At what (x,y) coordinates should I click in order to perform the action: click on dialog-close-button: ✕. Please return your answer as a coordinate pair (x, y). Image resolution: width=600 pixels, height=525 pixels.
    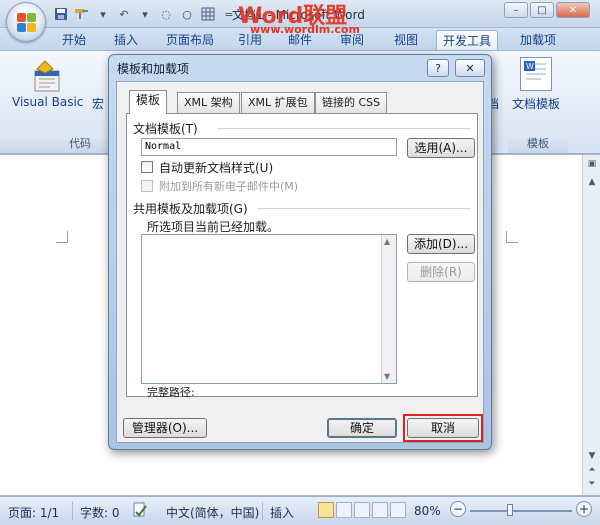
    Looking at the image, I should click on (470, 68).